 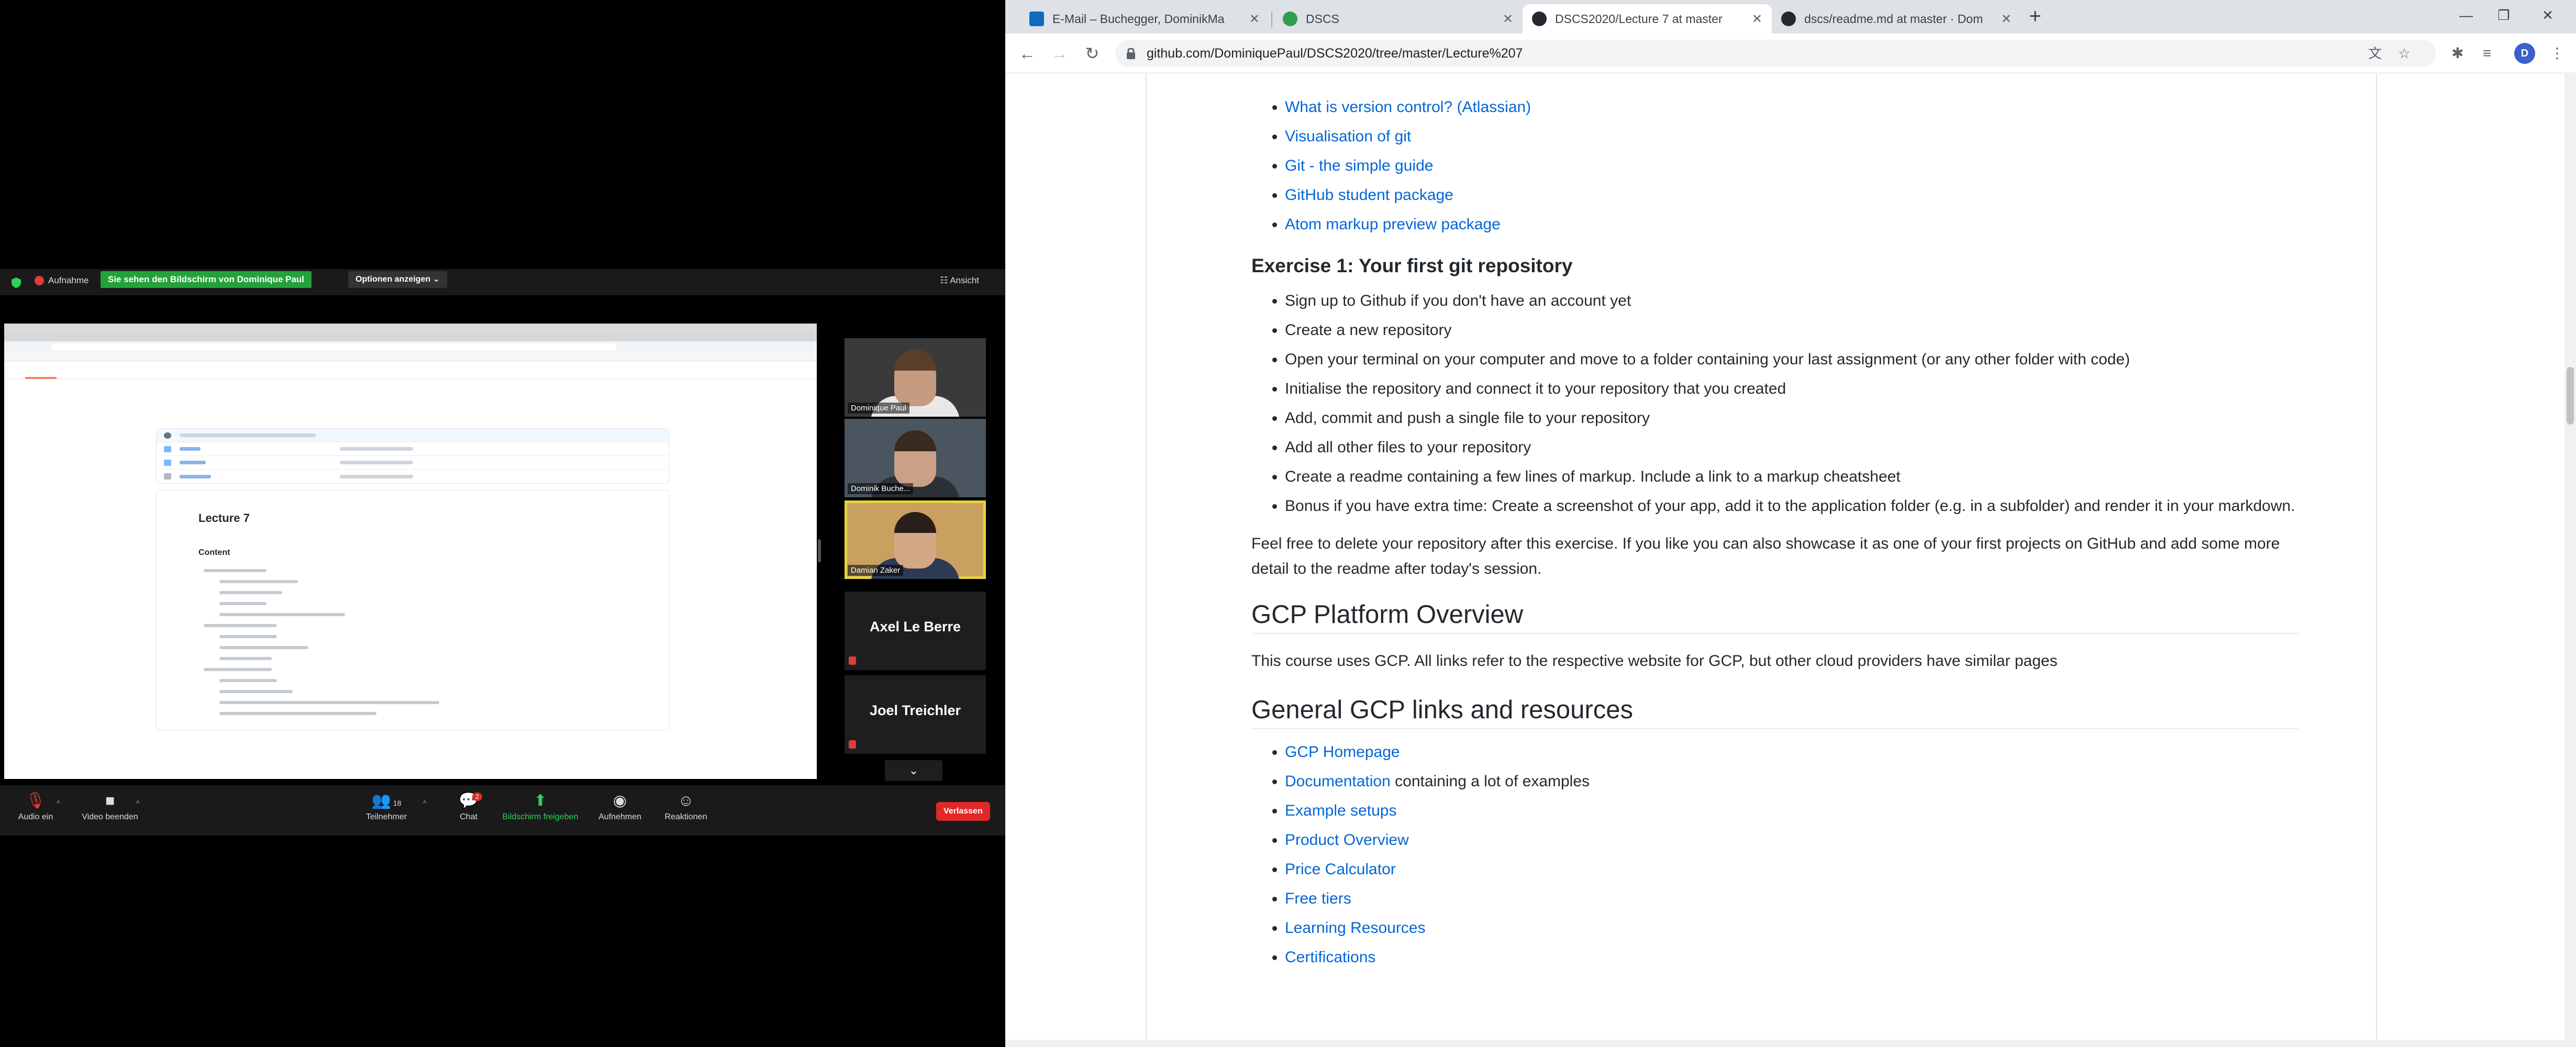 I want to click on recording-indicator: Aufnahme, so click(x=62, y=280).